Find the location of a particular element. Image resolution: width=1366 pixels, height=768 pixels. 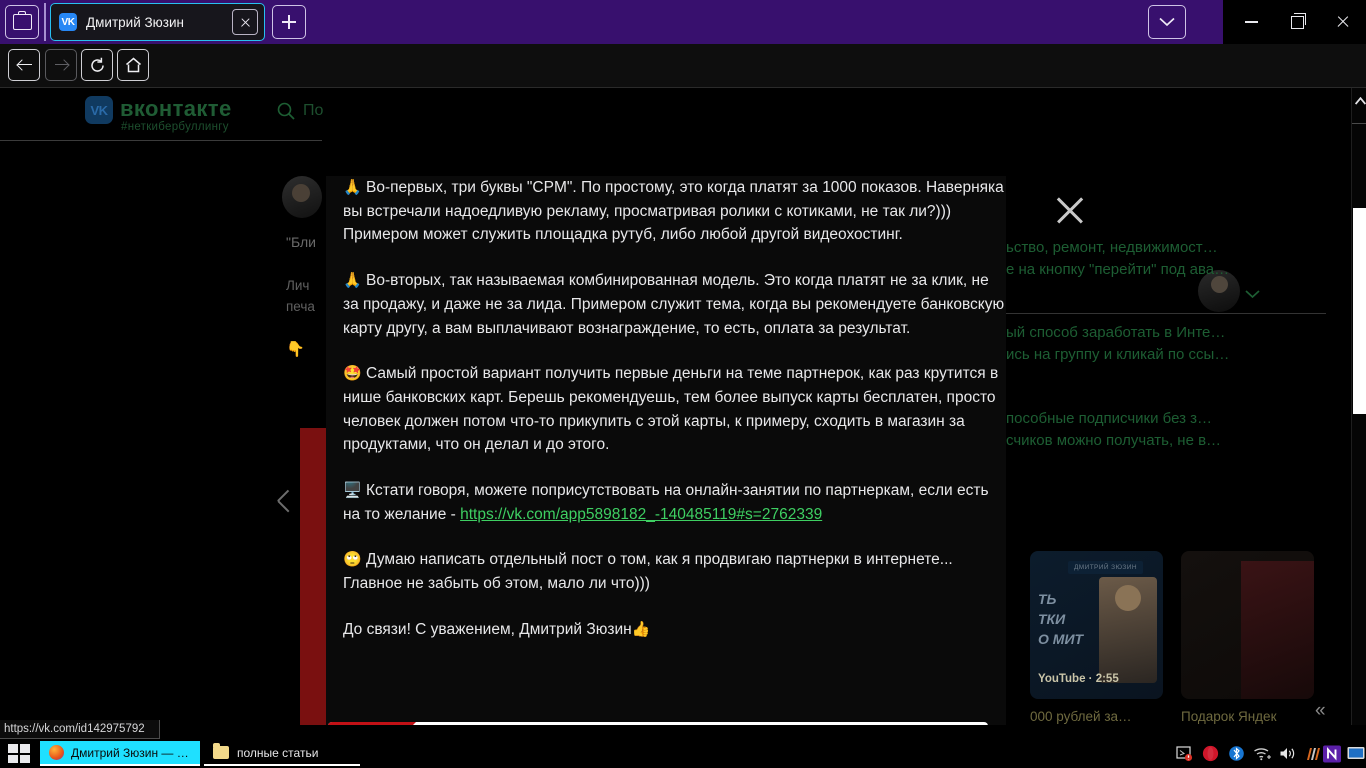

maximize-icon is located at coordinates (1298, 20).